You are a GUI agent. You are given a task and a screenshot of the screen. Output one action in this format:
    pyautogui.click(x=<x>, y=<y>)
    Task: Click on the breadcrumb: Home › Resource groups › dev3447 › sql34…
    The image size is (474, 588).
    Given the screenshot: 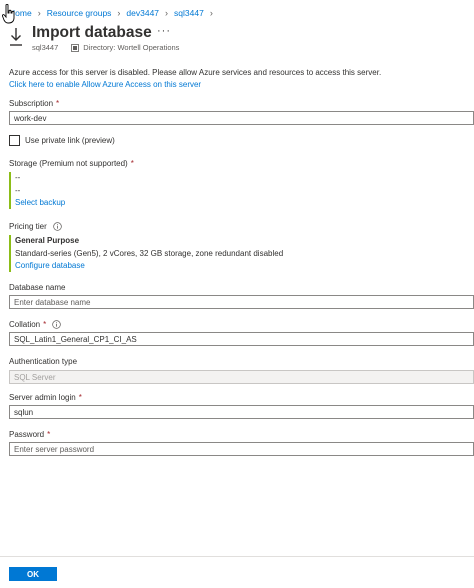 What is the action you would take?
    pyautogui.click(x=114, y=13)
    